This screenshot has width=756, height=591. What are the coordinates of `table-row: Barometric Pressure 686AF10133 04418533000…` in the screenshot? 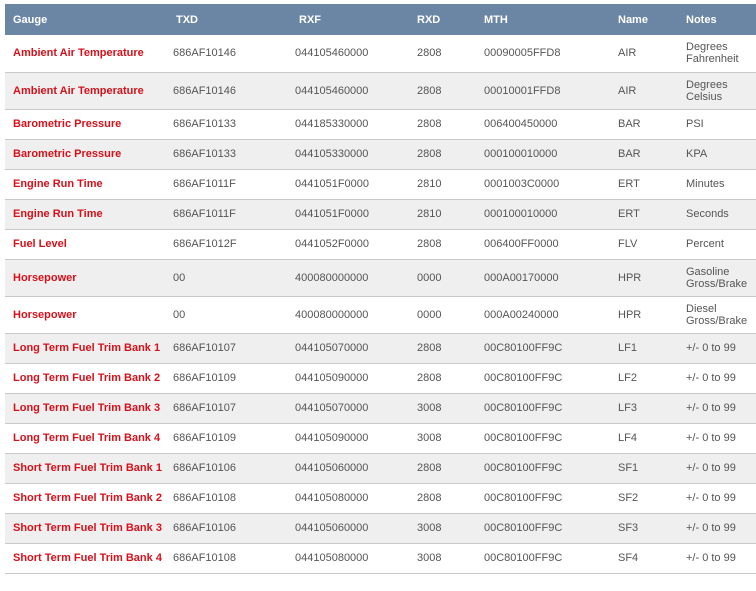 It's located at (380, 124).